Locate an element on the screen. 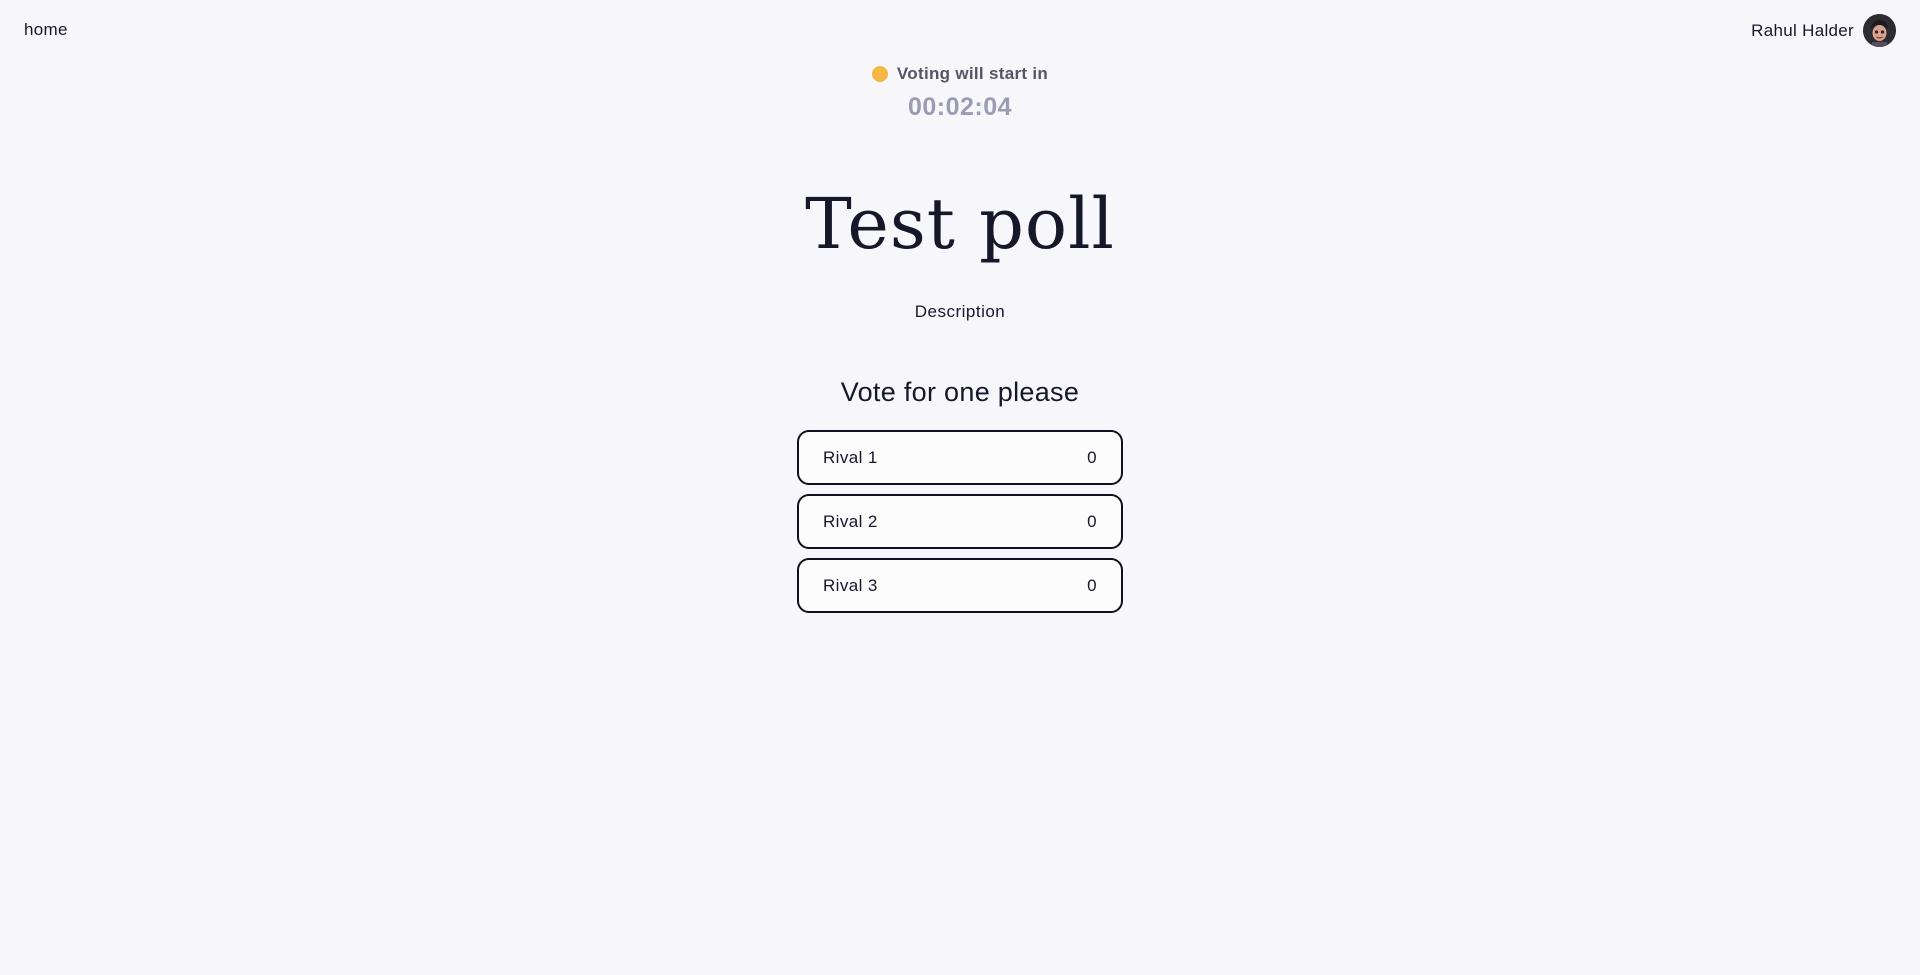 The image size is (1920, 975). avatar-face-icon is located at coordinates (1879, 30).